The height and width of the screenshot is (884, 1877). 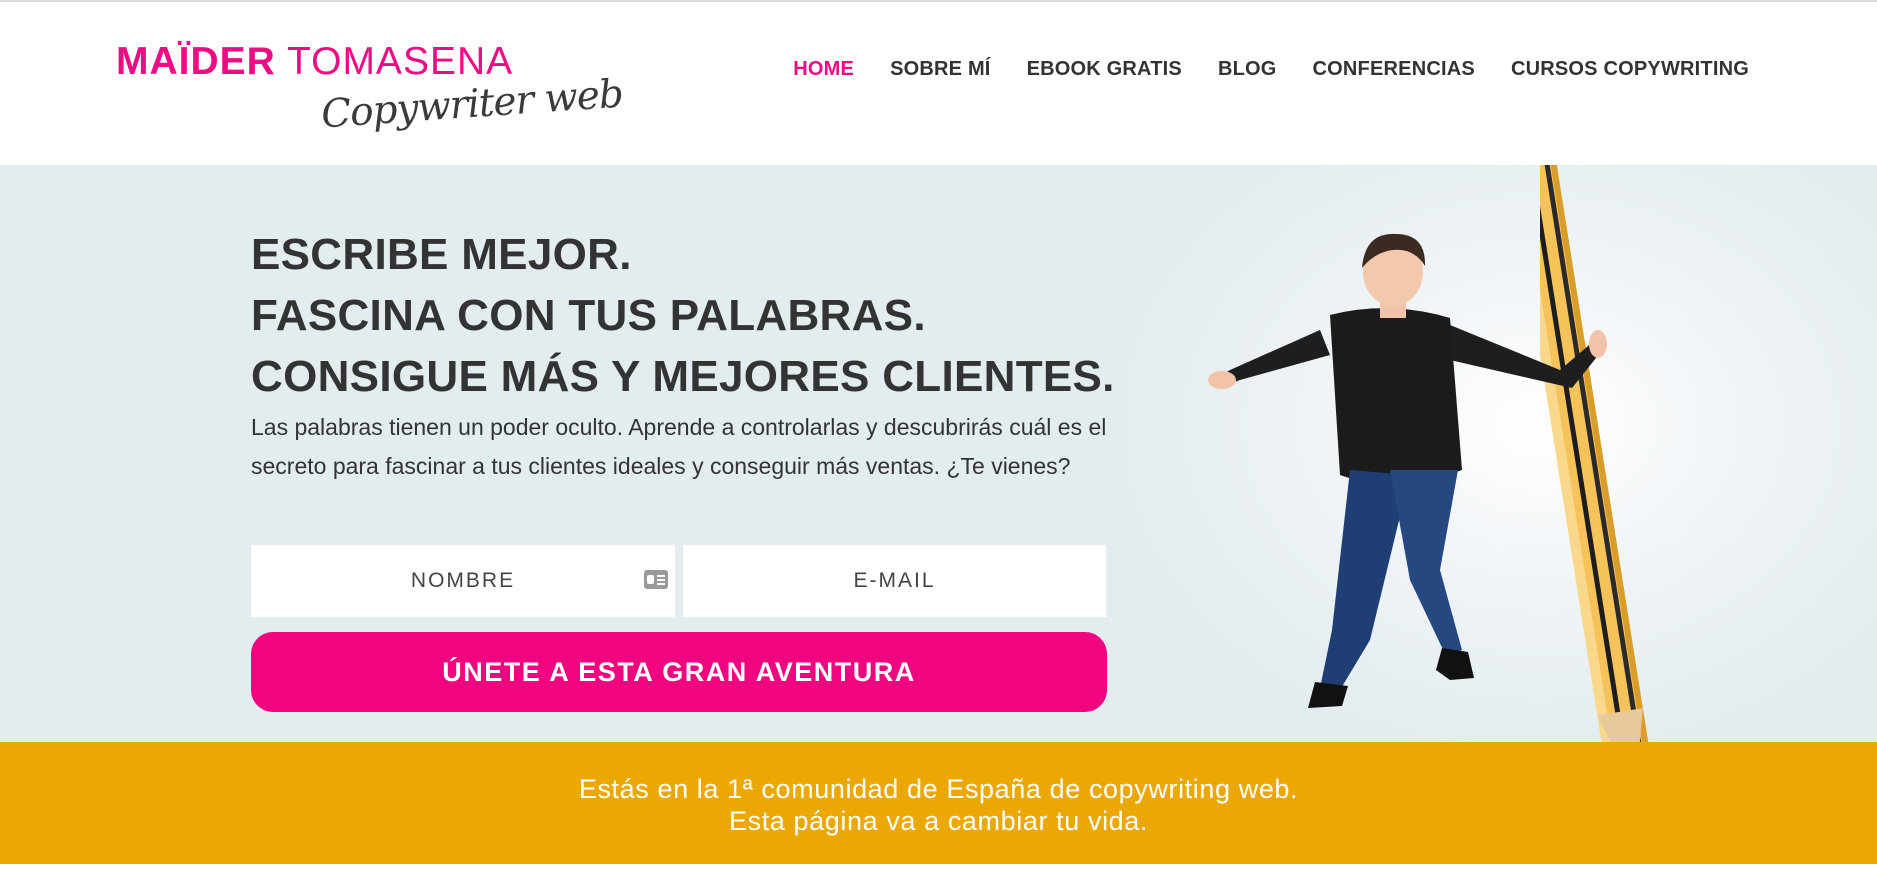 What do you see at coordinates (196, 61) in the screenshot?
I see `logo-name-bold: MAÏDER` at bounding box center [196, 61].